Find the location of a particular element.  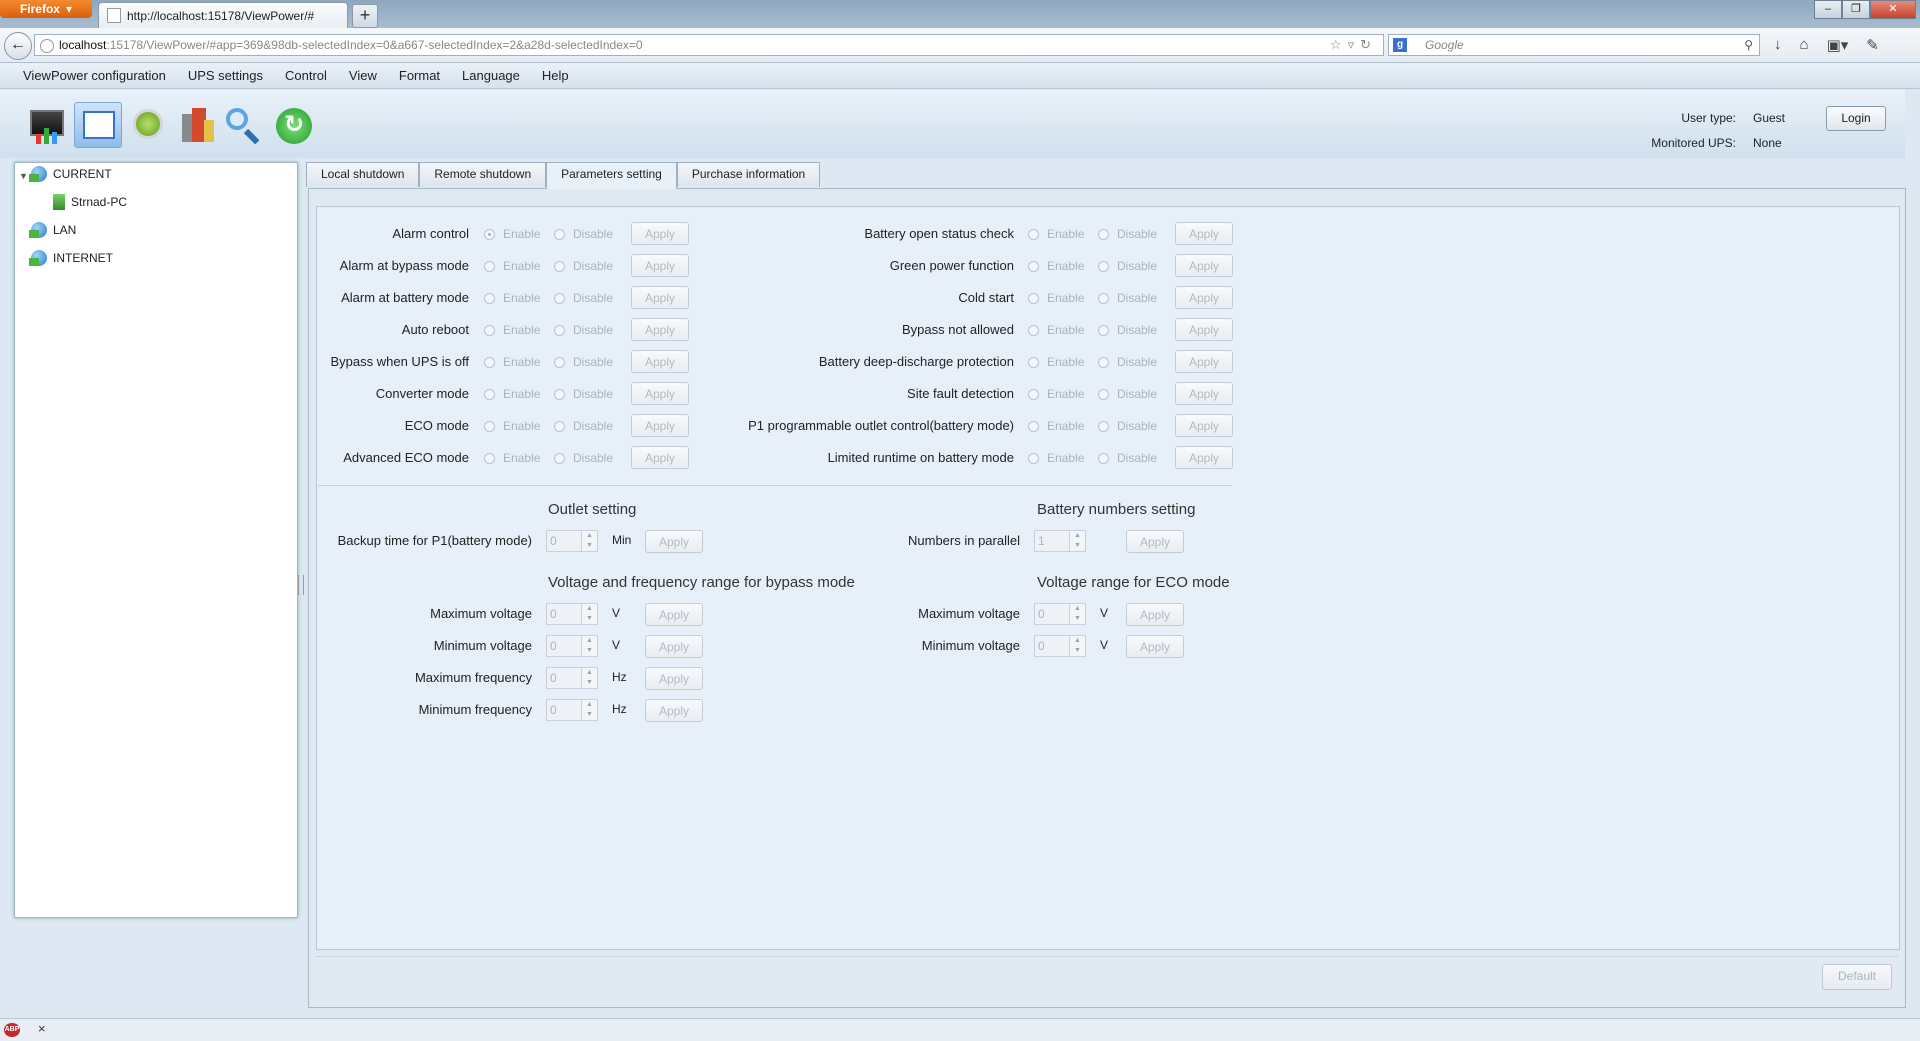

bypass-max-voltage-stepper: 0 ▲ ▼ is located at coordinates (573, 614).